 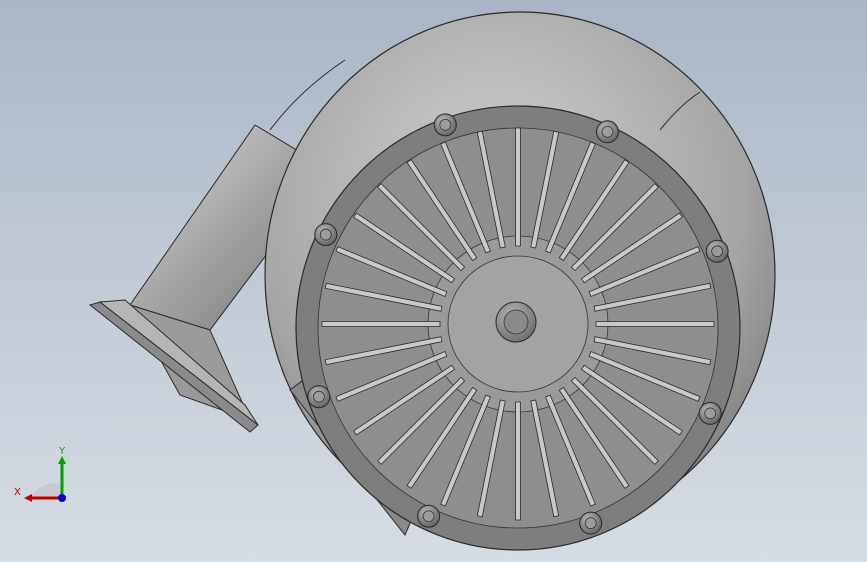 I want to click on x-axis-label: X, so click(x=17, y=492).